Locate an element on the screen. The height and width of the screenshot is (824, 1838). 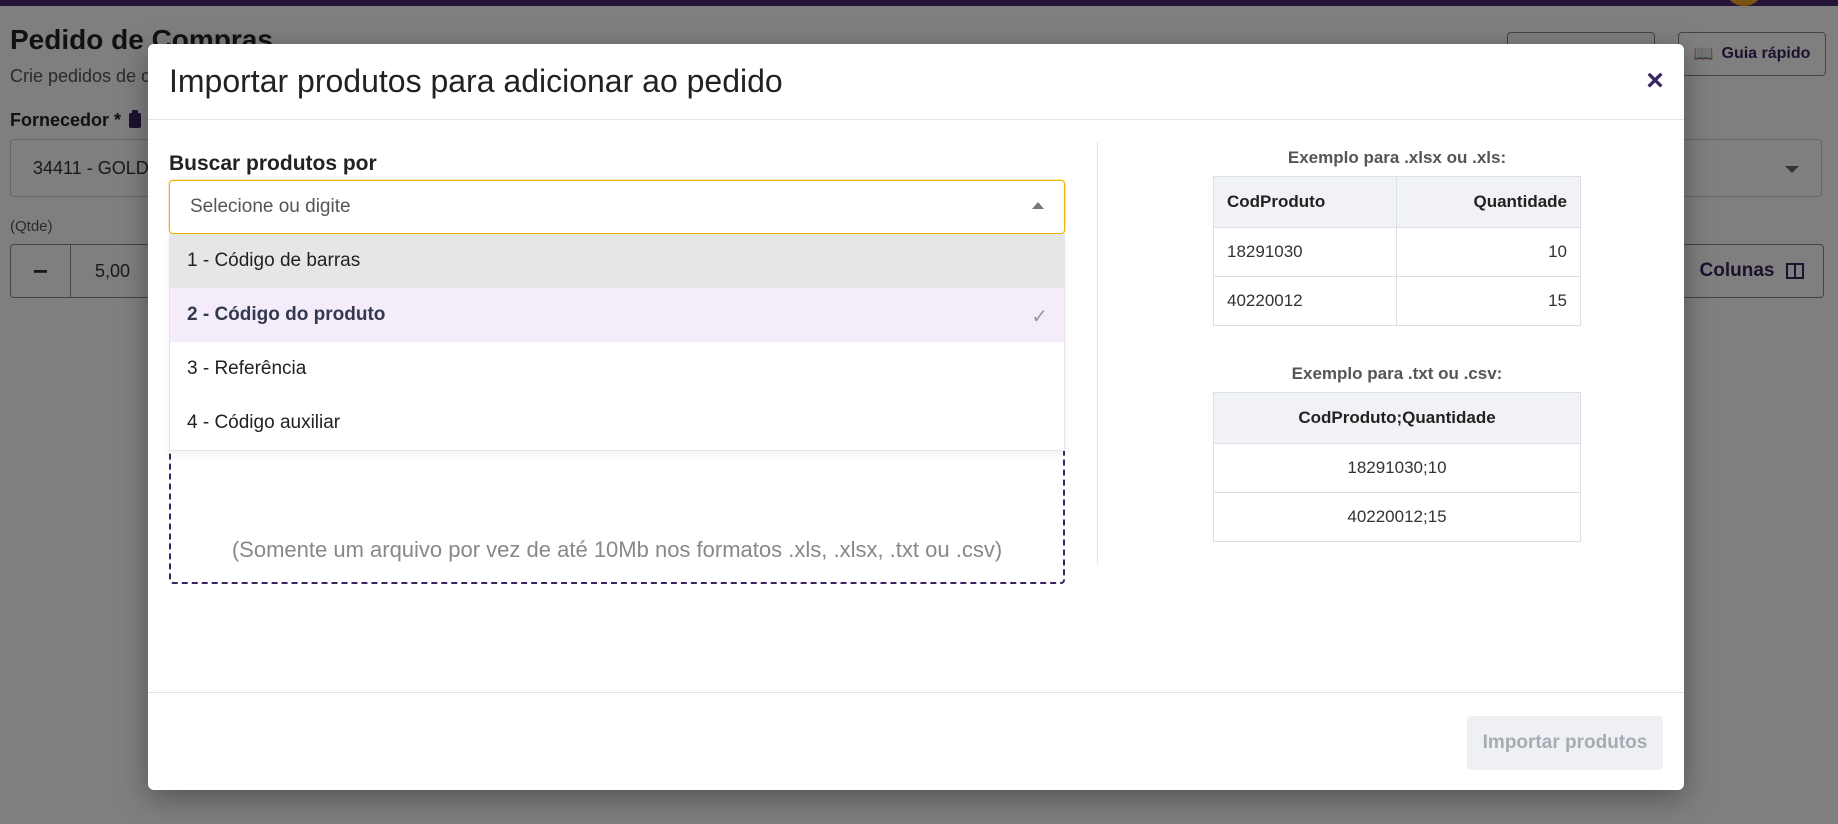
table-cell: 18291030;10 is located at coordinates (1397, 468).